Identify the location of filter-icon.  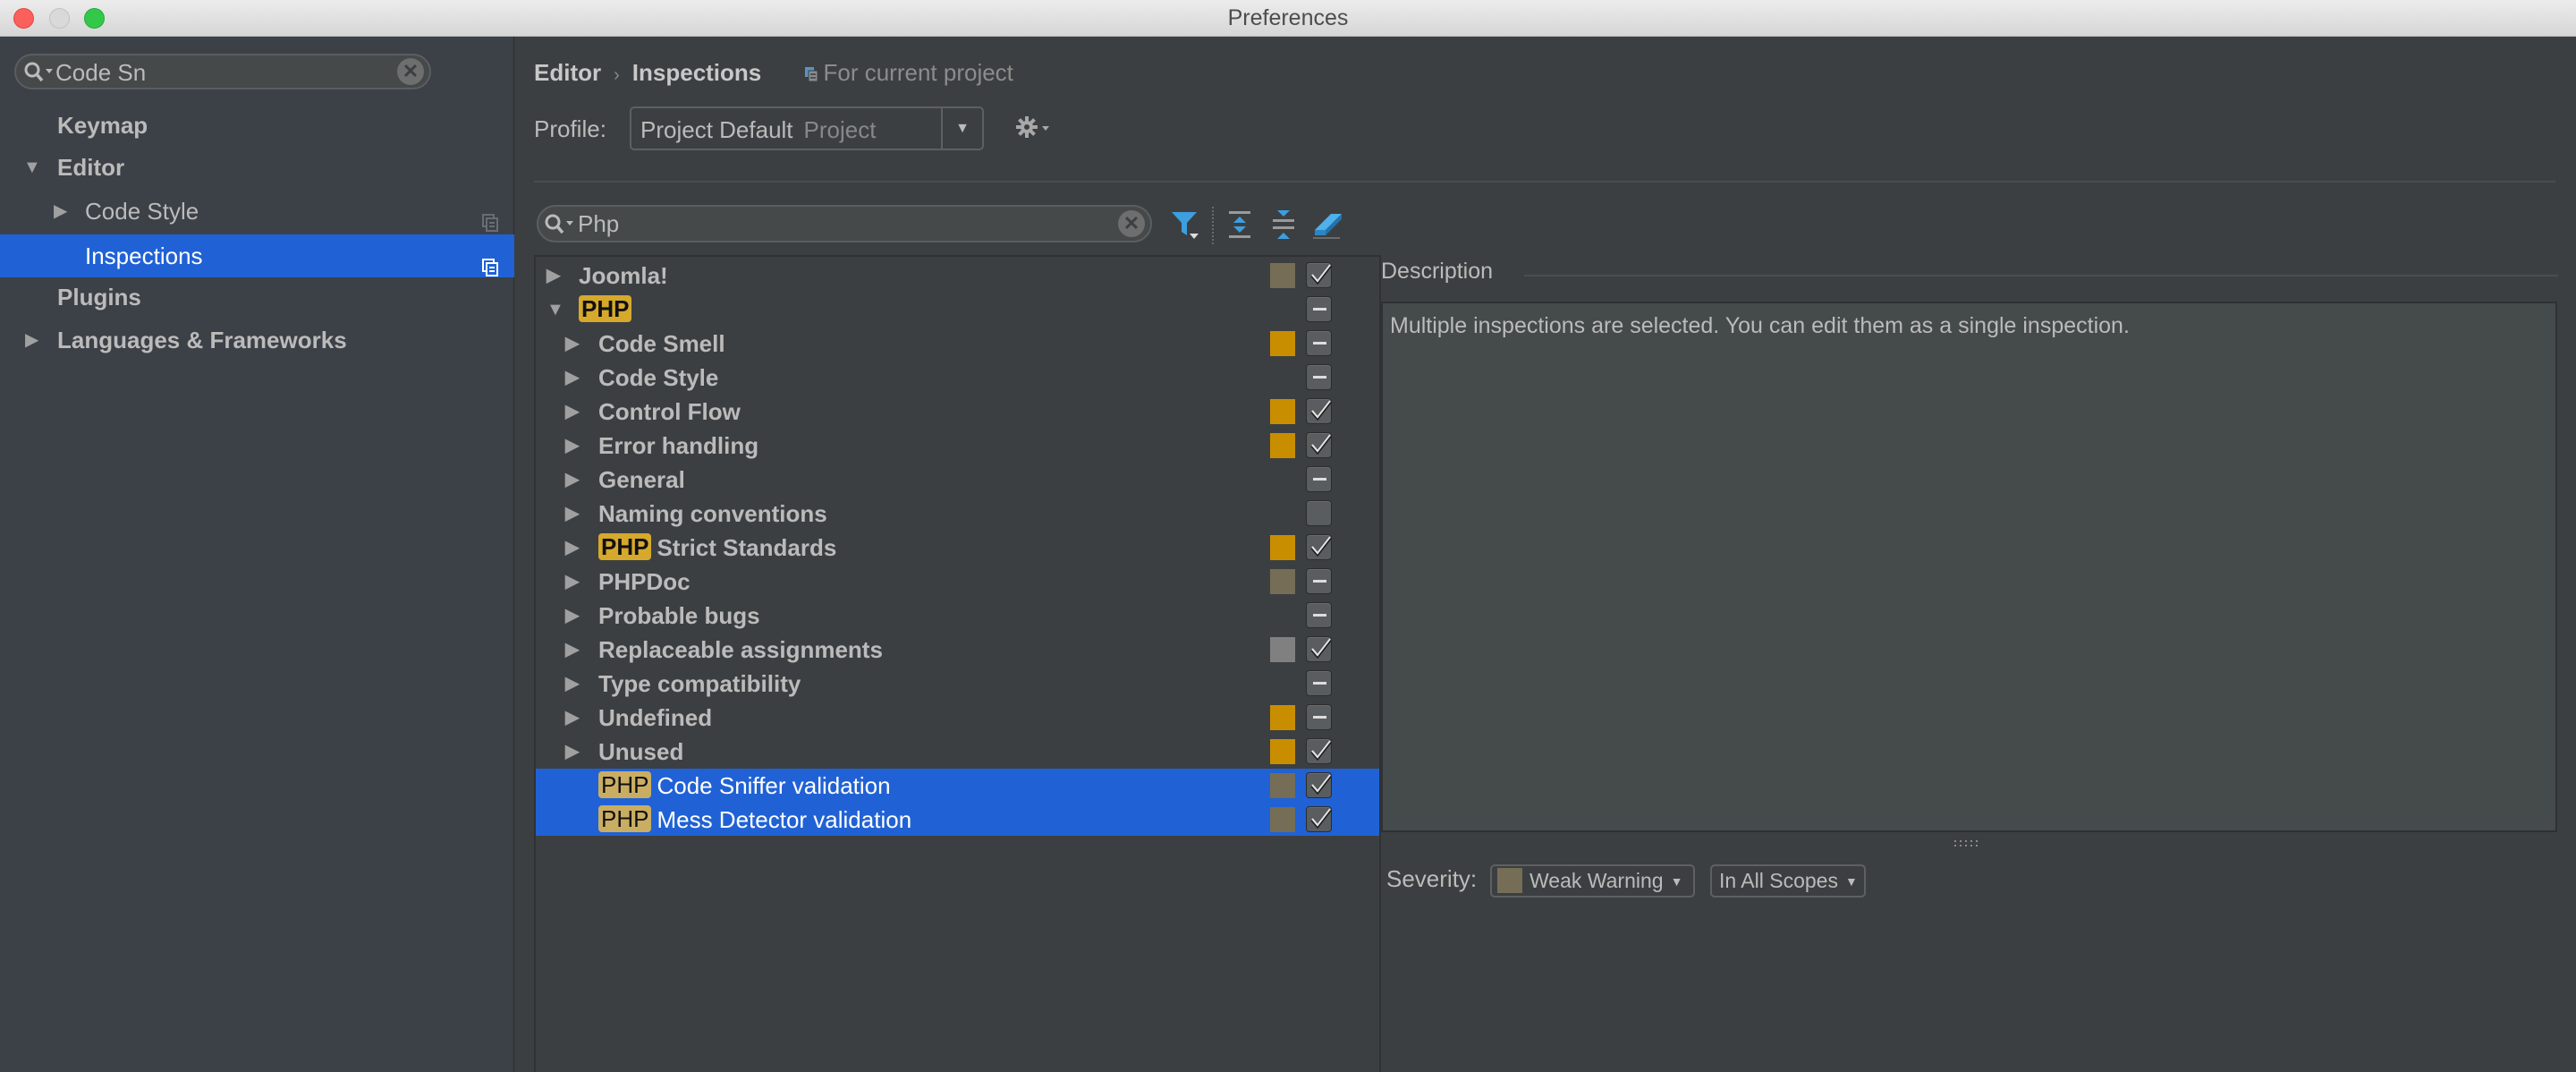
(1186, 224).